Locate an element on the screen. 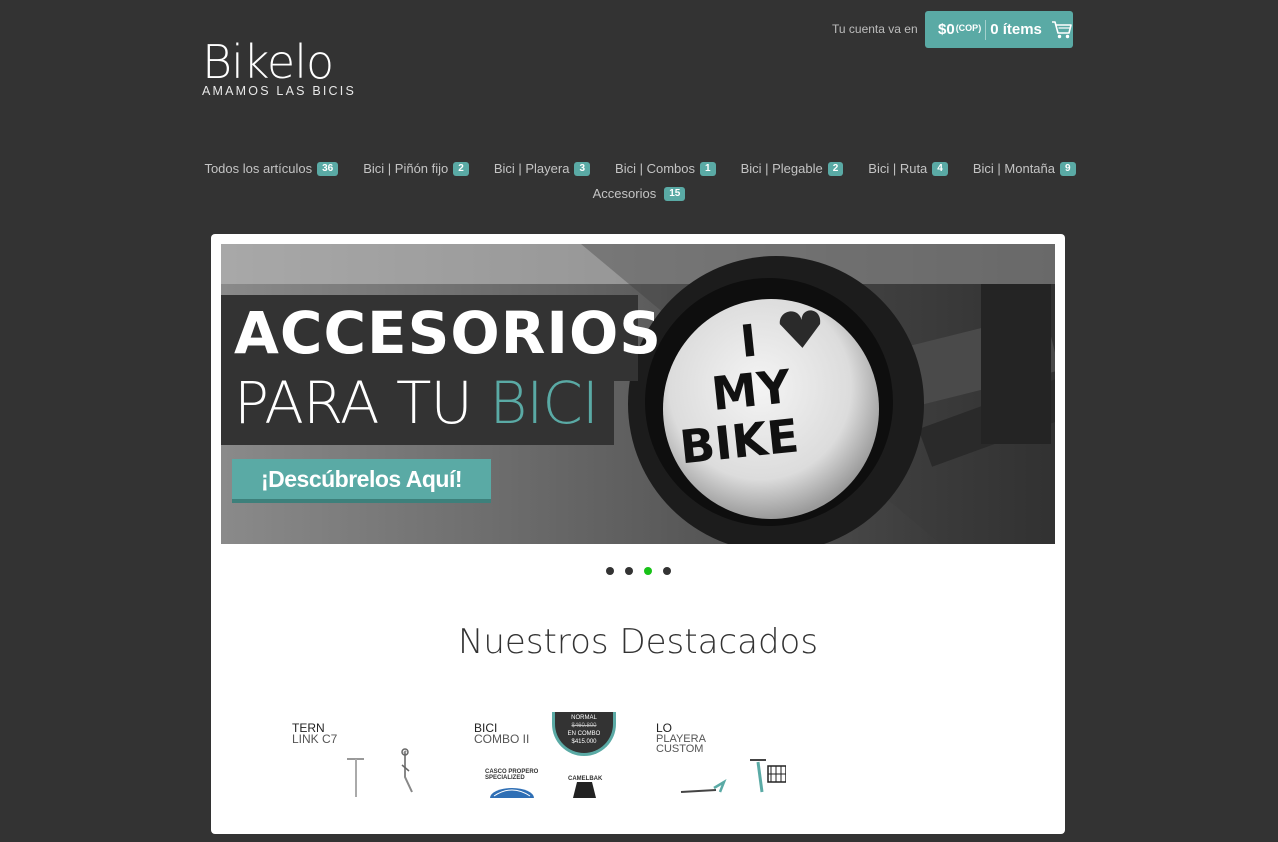 The width and height of the screenshot is (1278, 842). slider-headline-2: PARA TU BICI is located at coordinates (416, 403).